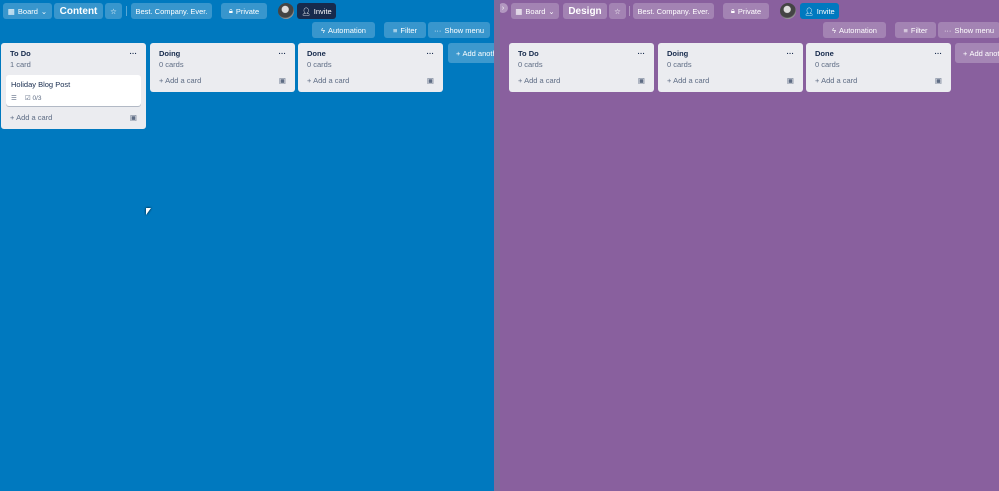 The width and height of the screenshot is (999, 491). Describe the element at coordinates (148, 211) in the screenshot. I see `mouse-cursor-icon` at that location.